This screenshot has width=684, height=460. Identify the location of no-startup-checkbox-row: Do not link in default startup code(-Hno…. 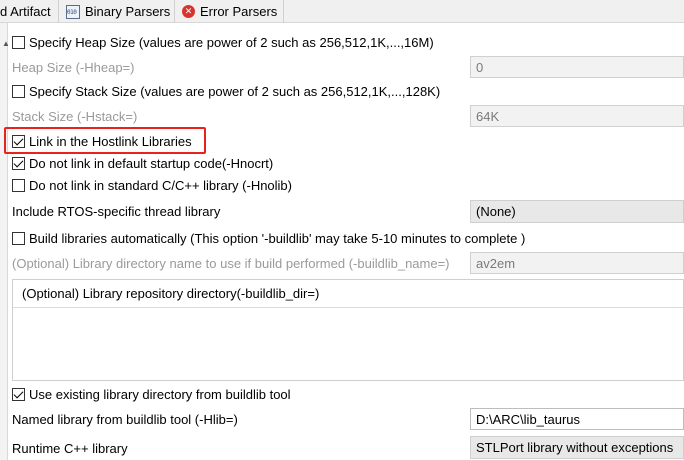
(142, 163).